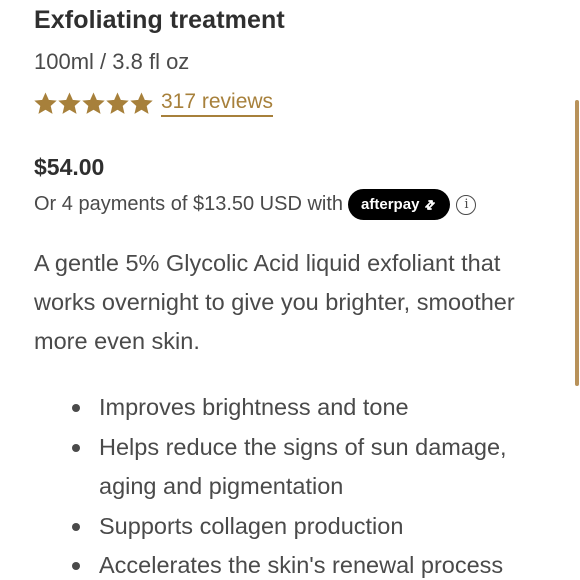  I want to click on info-icon: i, so click(466, 204).